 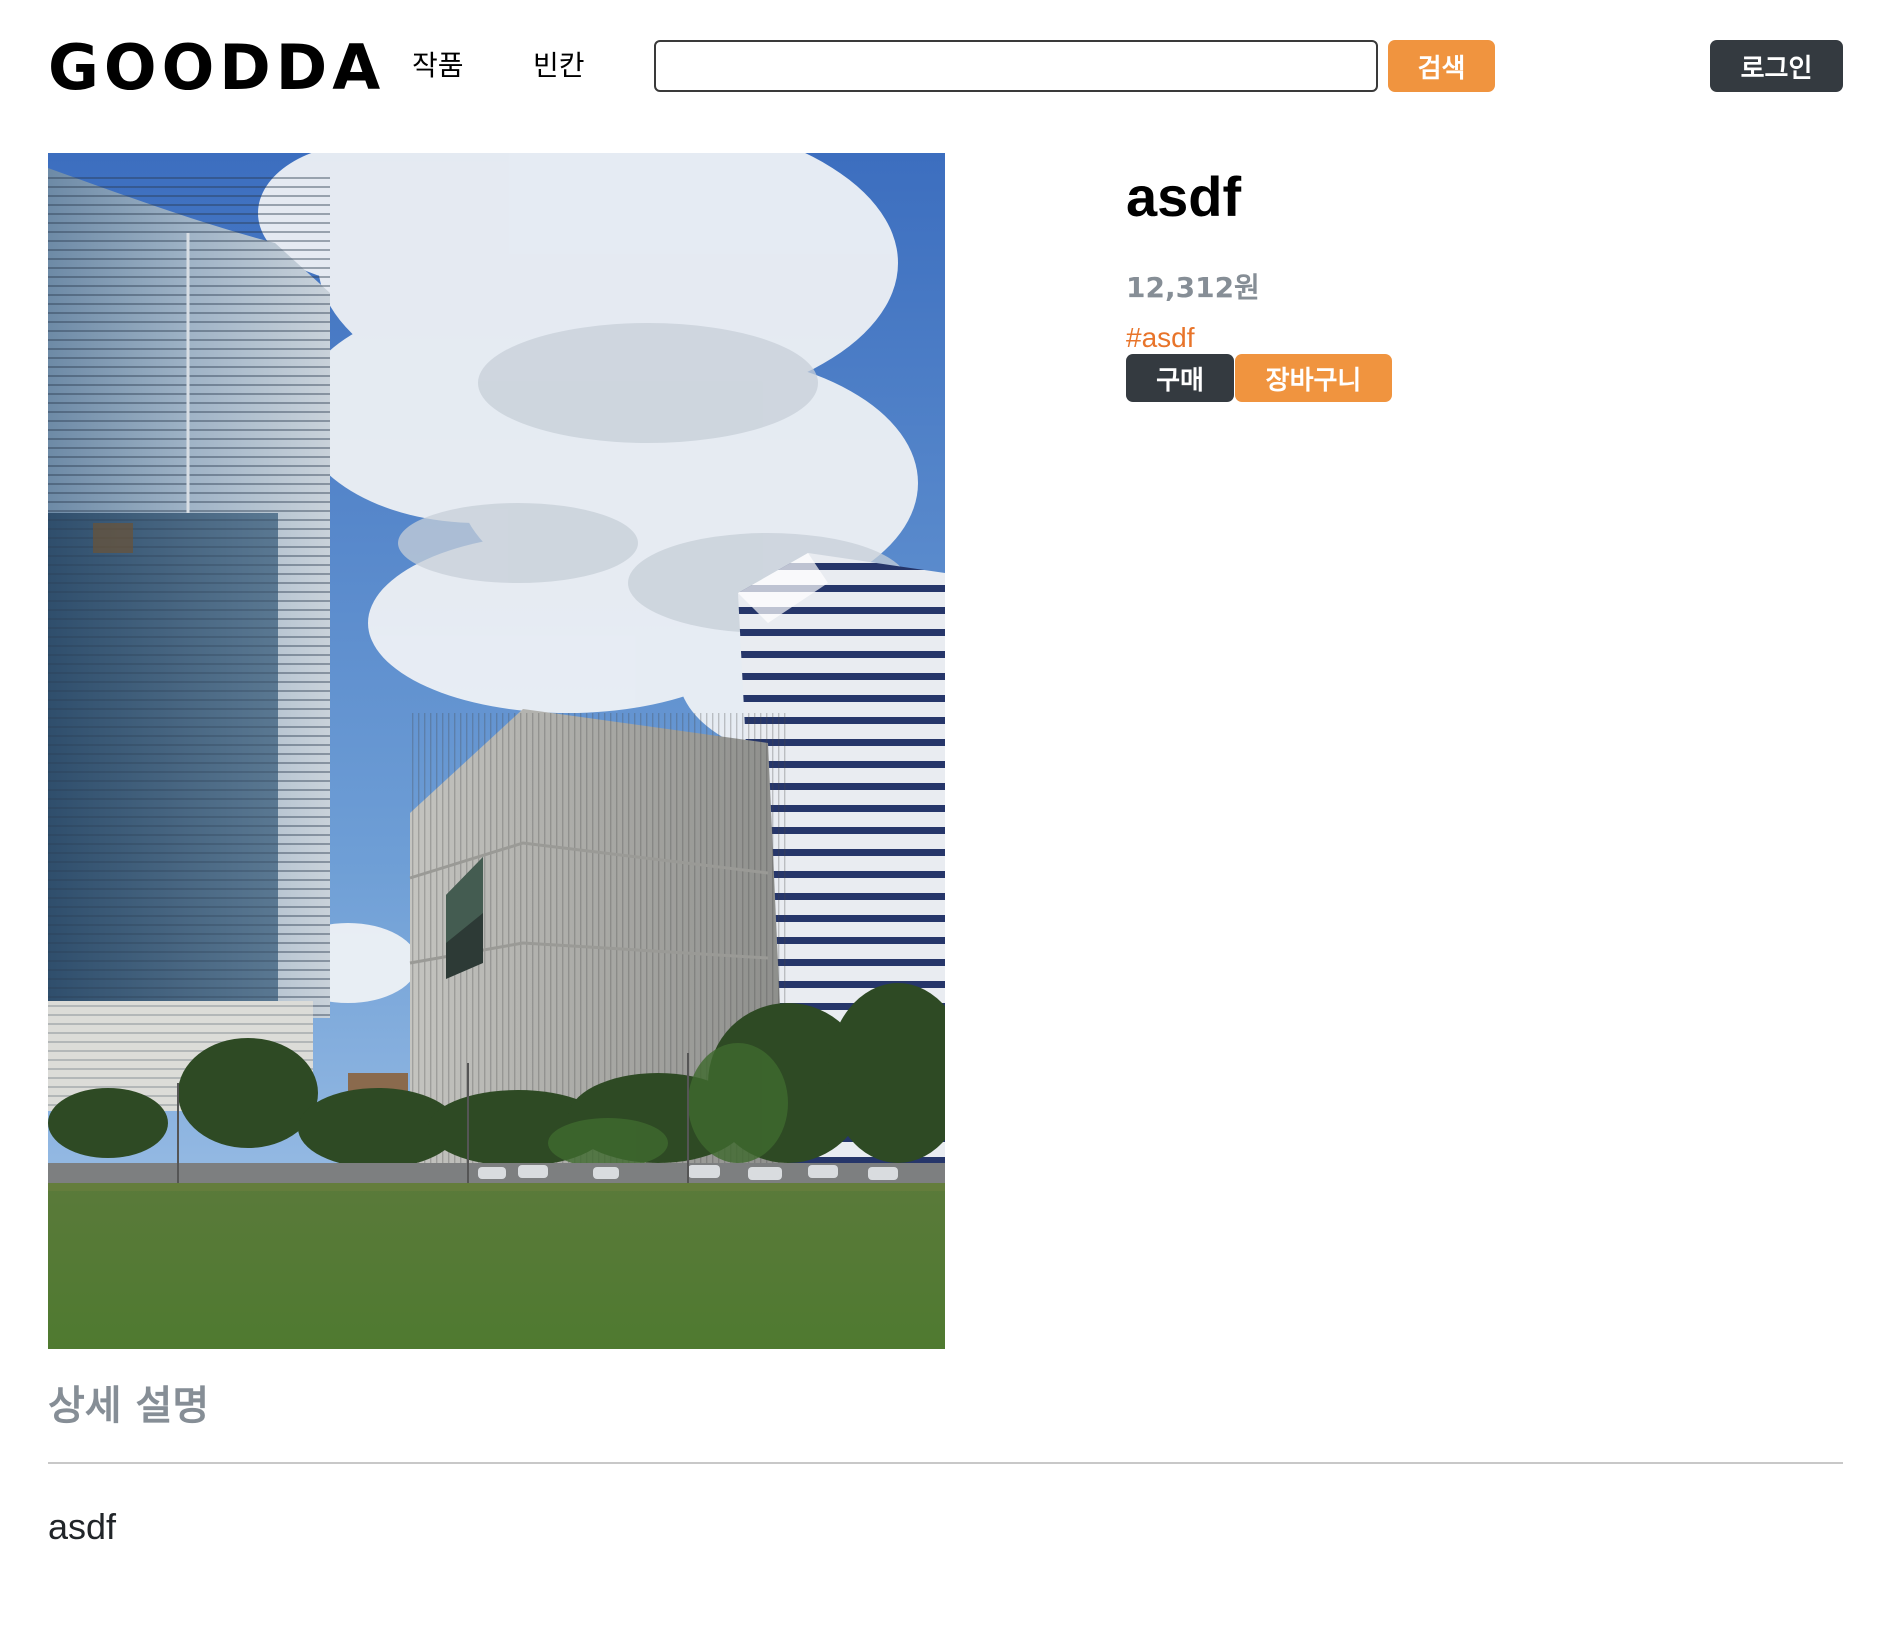 What do you see at coordinates (1160, 338) in the screenshot?
I see `product-tag: #asdf` at bounding box center [1160, 338].